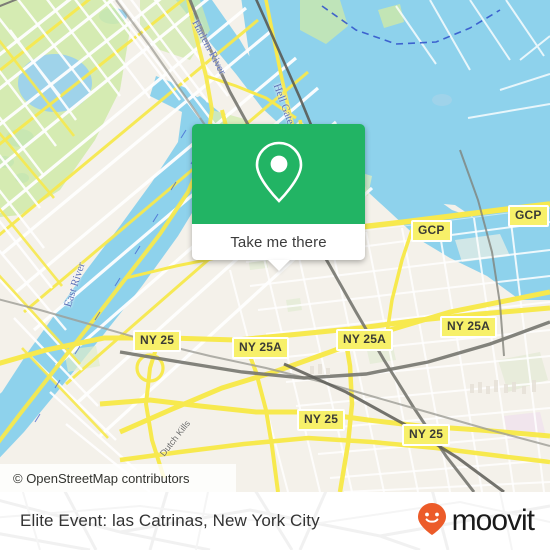 The image size is (550, 550). What do you see at coordinates (431, 231) in the screenshot?
I see `road-shield-gcp-1: GCP` at bounding box center [431, 231].